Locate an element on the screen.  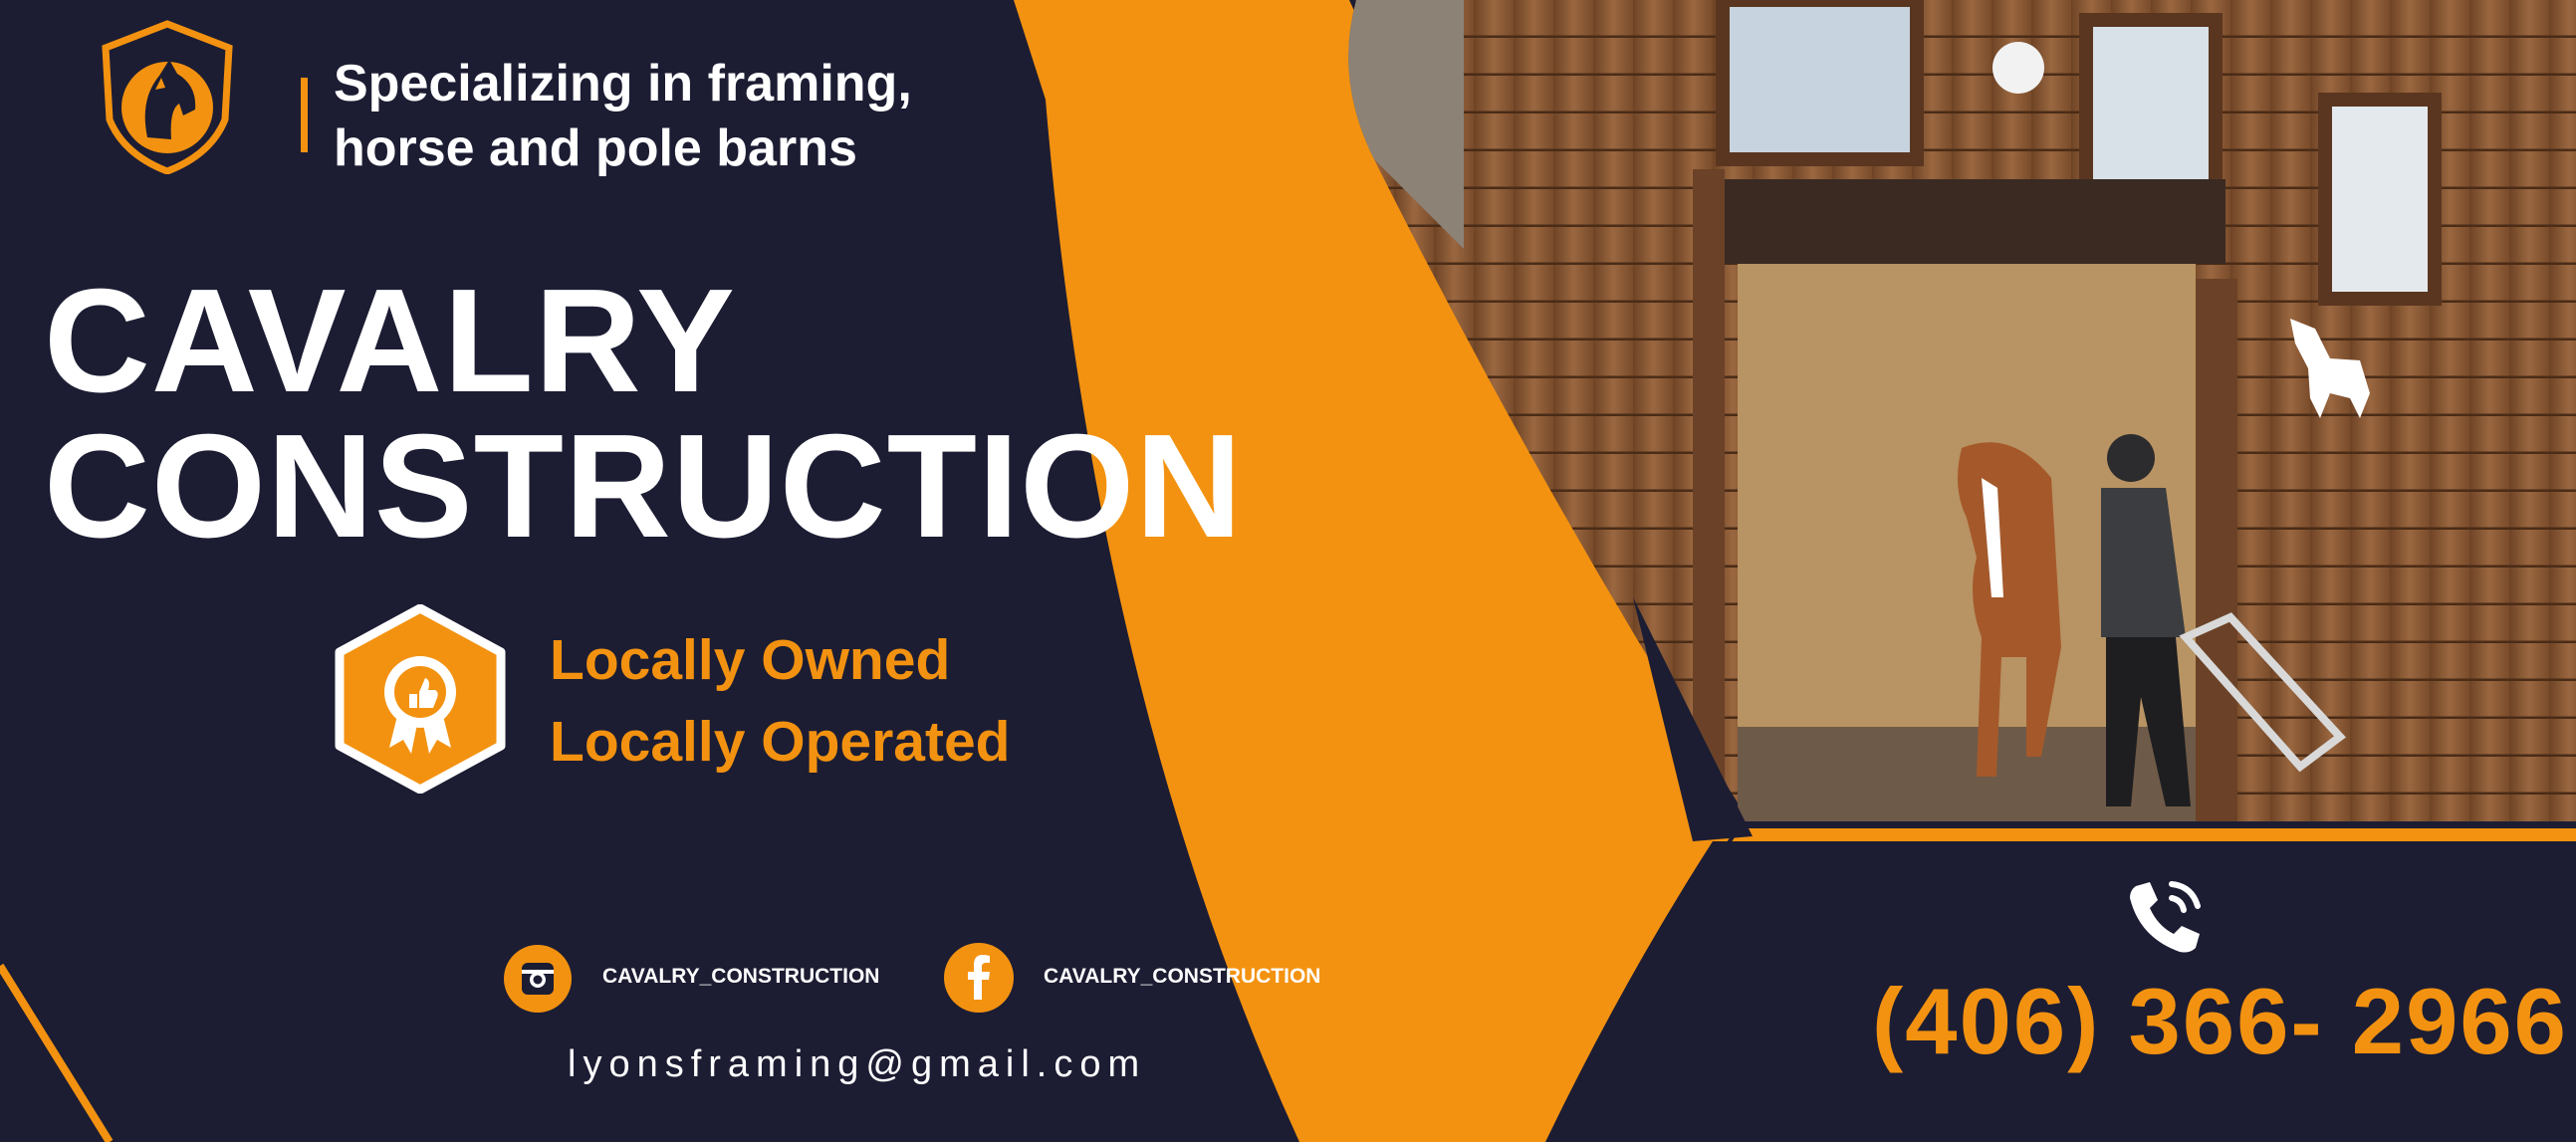
facebook-handle: CAVALRY_CONSTRUCTION is located at coordinates (1182, 977).